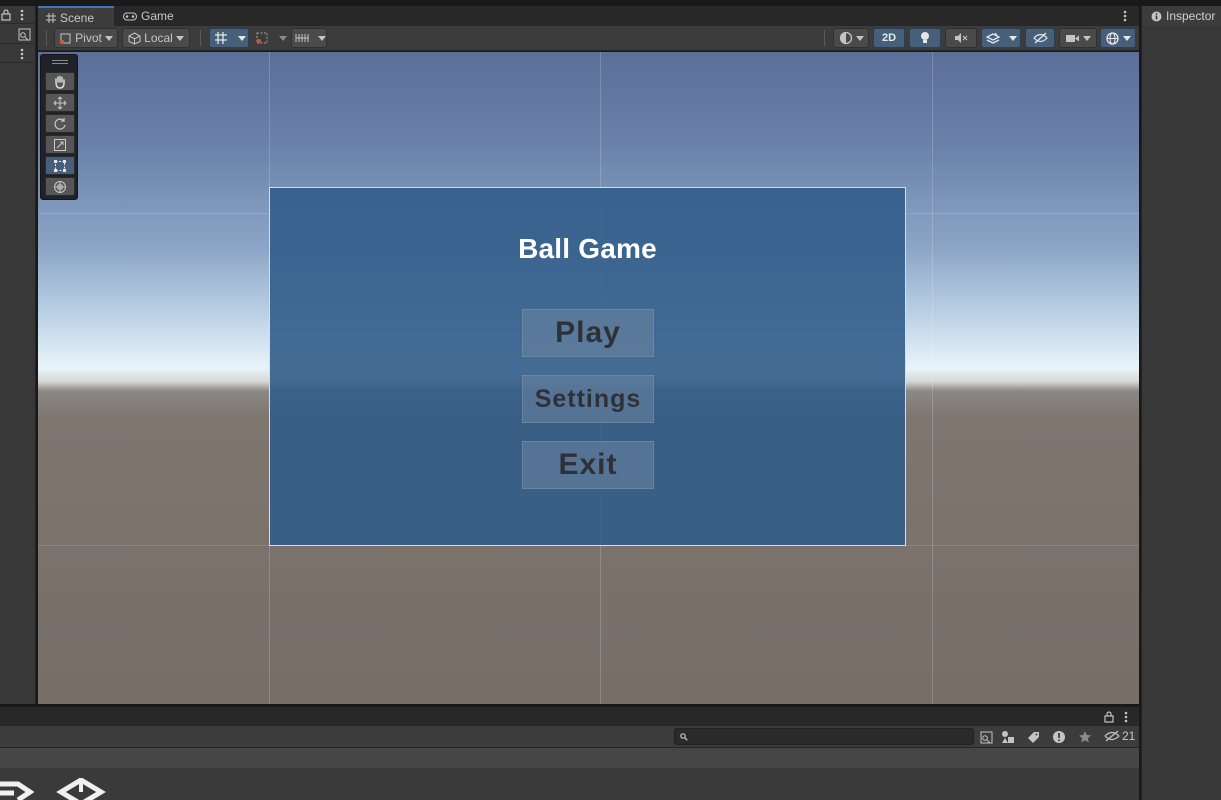  I want to click on lighting-toggle-button, so click(925, 38).